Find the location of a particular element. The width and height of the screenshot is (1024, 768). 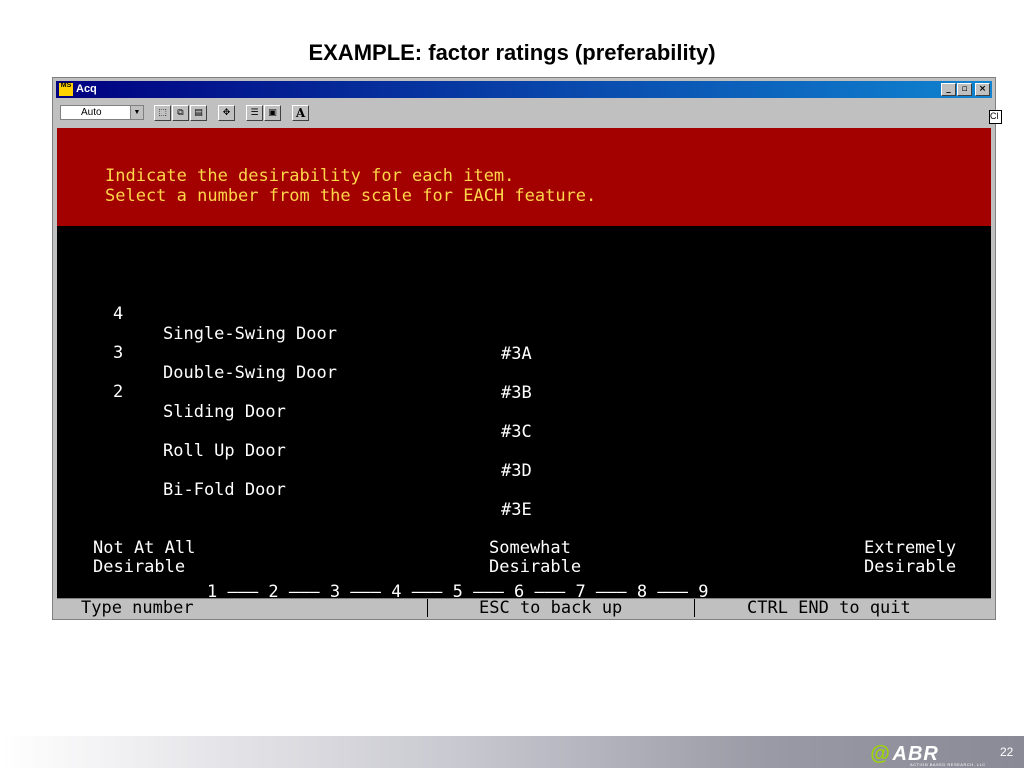

app-icon: MS is located at coordinates (66, 89).